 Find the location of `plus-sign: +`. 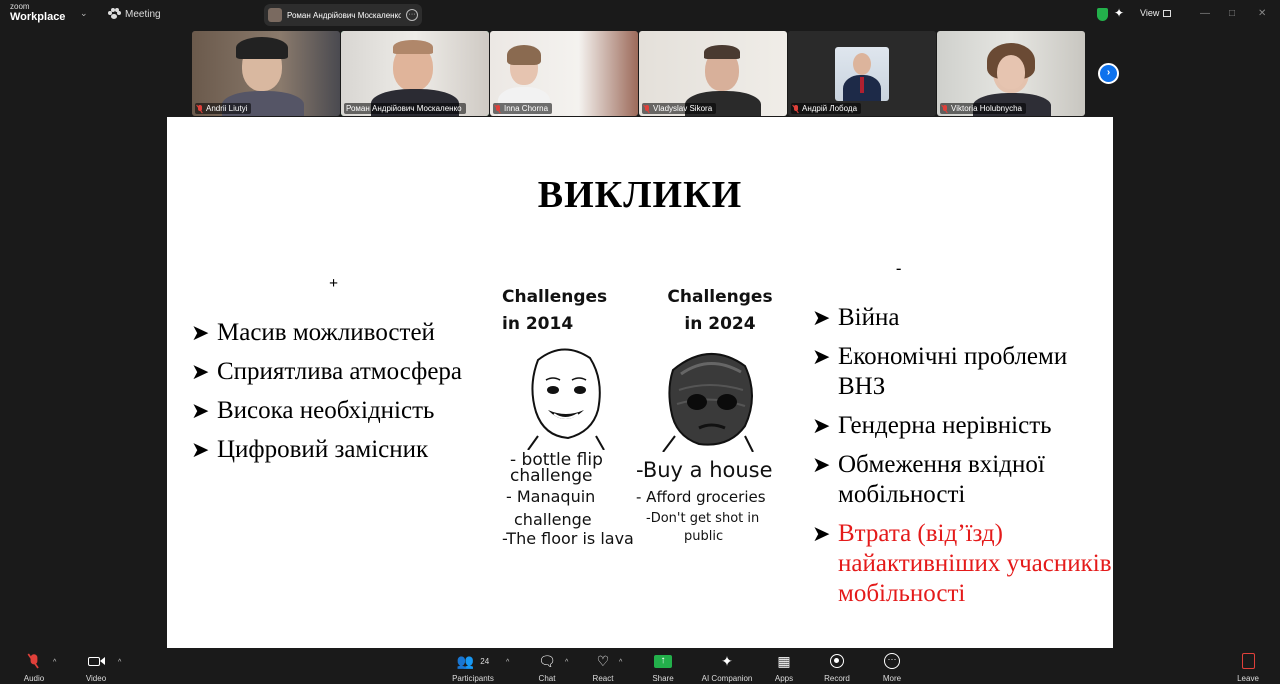

plus-sign: + is located at coordinates (334, 283).